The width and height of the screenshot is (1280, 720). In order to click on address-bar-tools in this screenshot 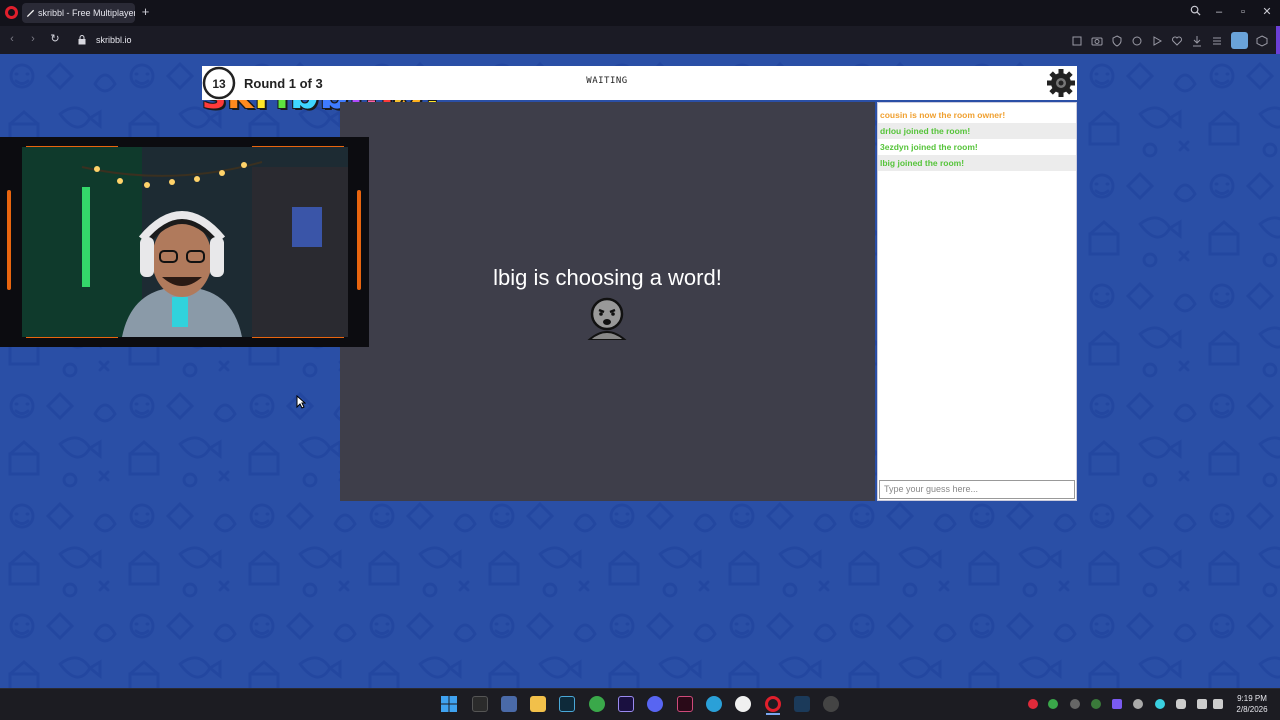, I will do `click(1169, 40)`.